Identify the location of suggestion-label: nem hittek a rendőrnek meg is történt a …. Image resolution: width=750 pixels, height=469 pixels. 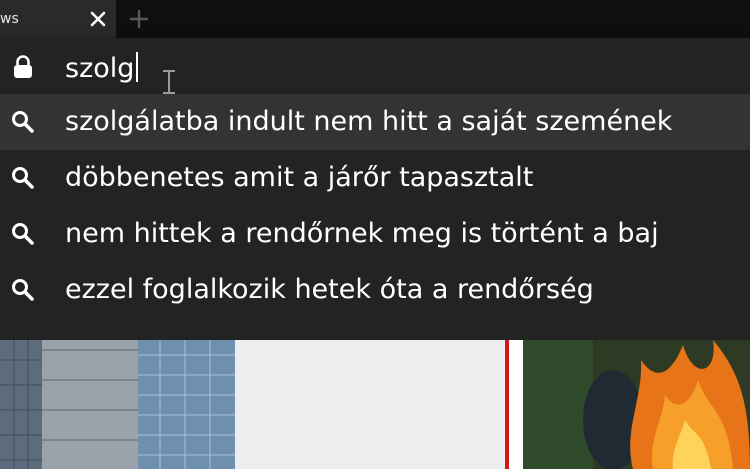
(362, 233).